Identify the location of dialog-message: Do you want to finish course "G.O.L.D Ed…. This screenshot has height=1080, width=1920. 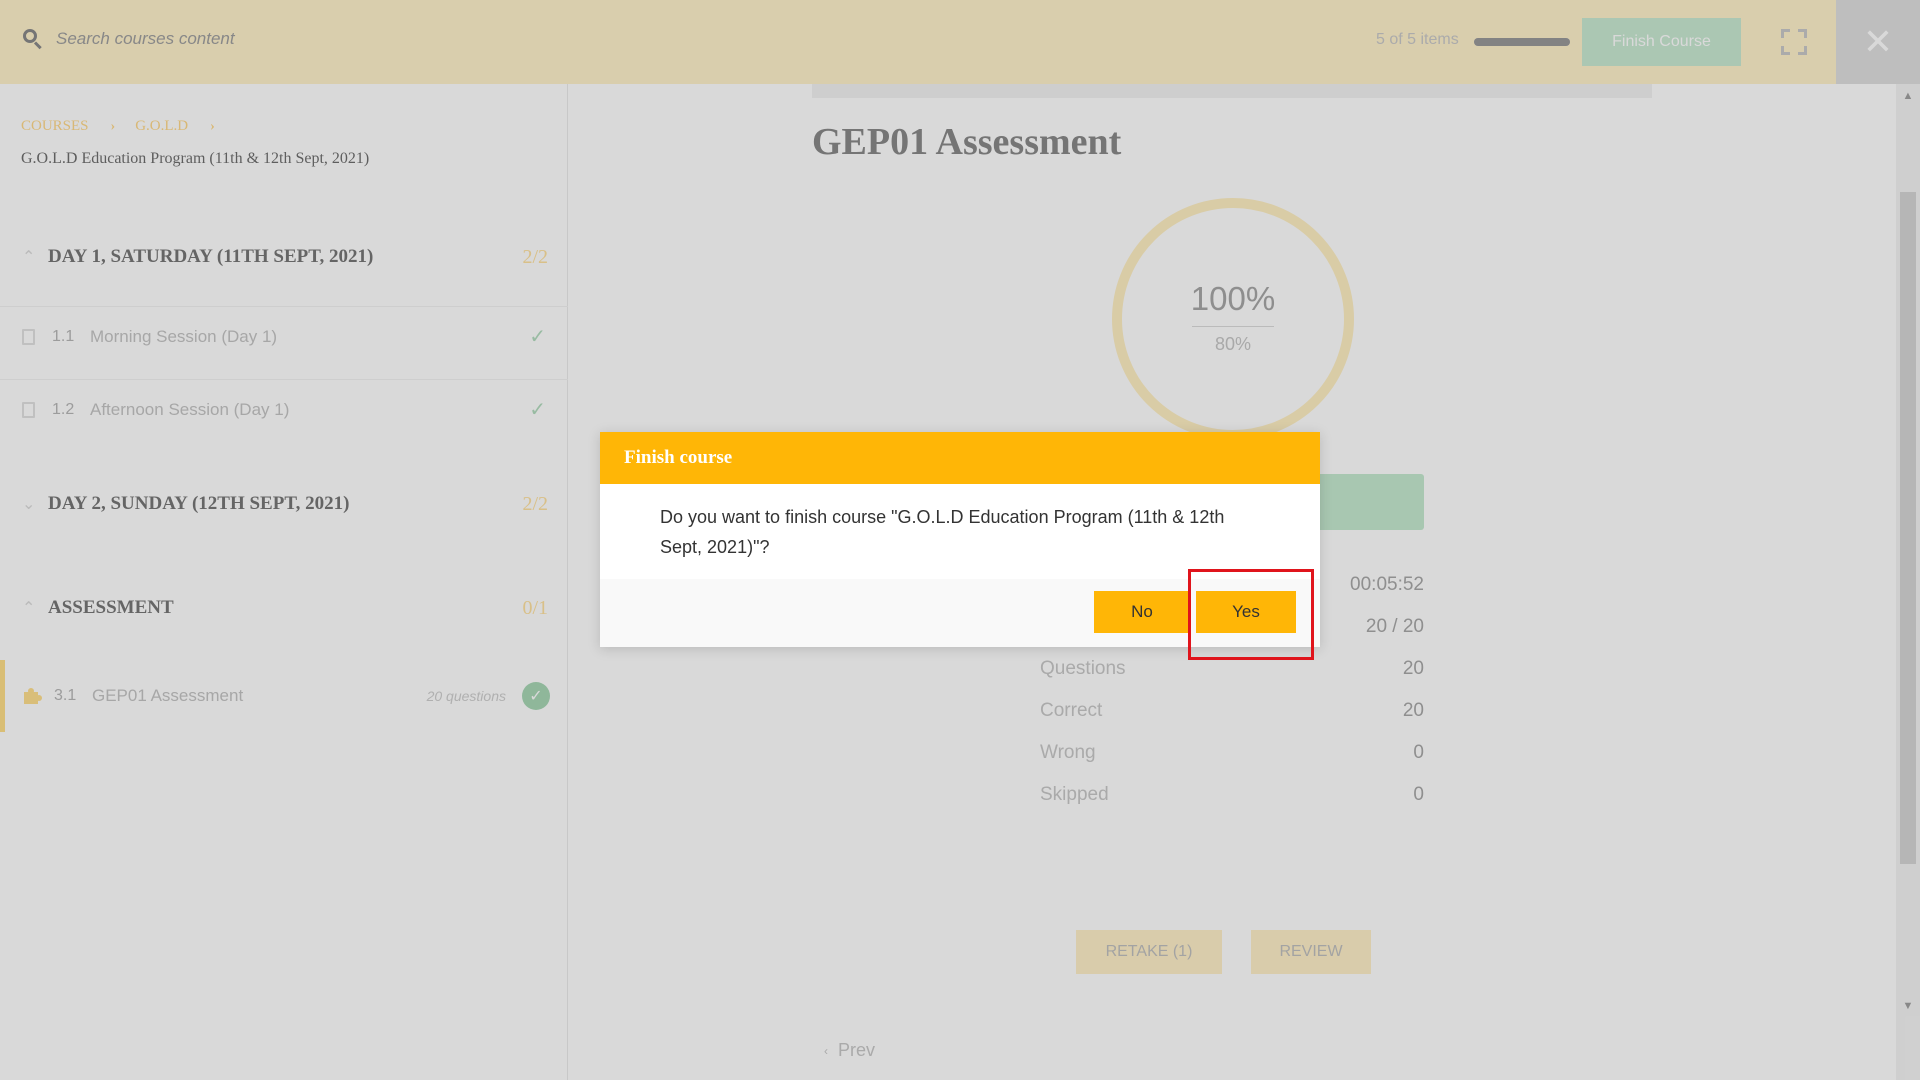
(942, 532).